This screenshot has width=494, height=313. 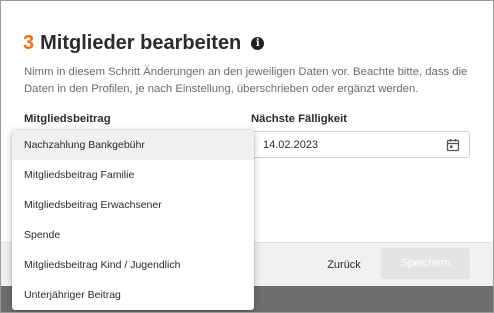 I want to click on calendar-icon, so click(x=453, y=145).